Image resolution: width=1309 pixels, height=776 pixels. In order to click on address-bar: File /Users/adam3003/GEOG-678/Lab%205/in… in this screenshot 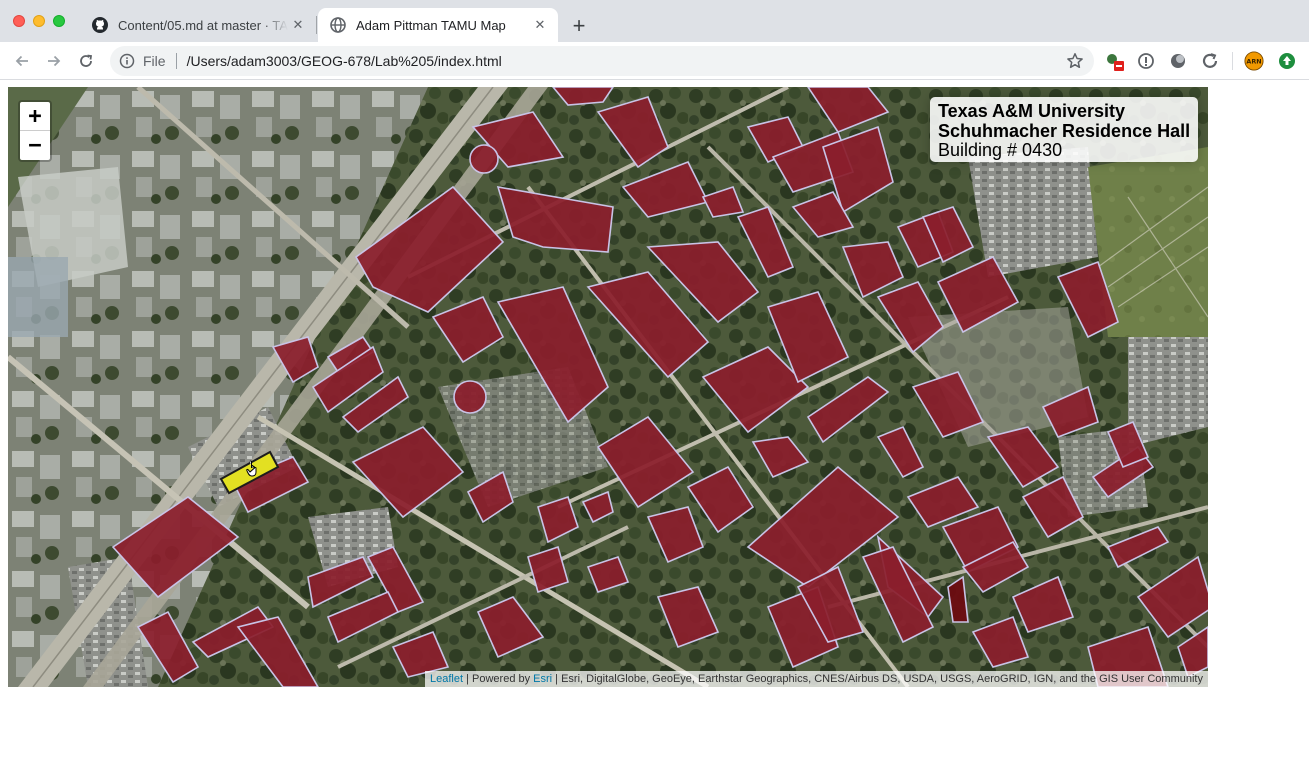, I will do `click(602, 61)`.